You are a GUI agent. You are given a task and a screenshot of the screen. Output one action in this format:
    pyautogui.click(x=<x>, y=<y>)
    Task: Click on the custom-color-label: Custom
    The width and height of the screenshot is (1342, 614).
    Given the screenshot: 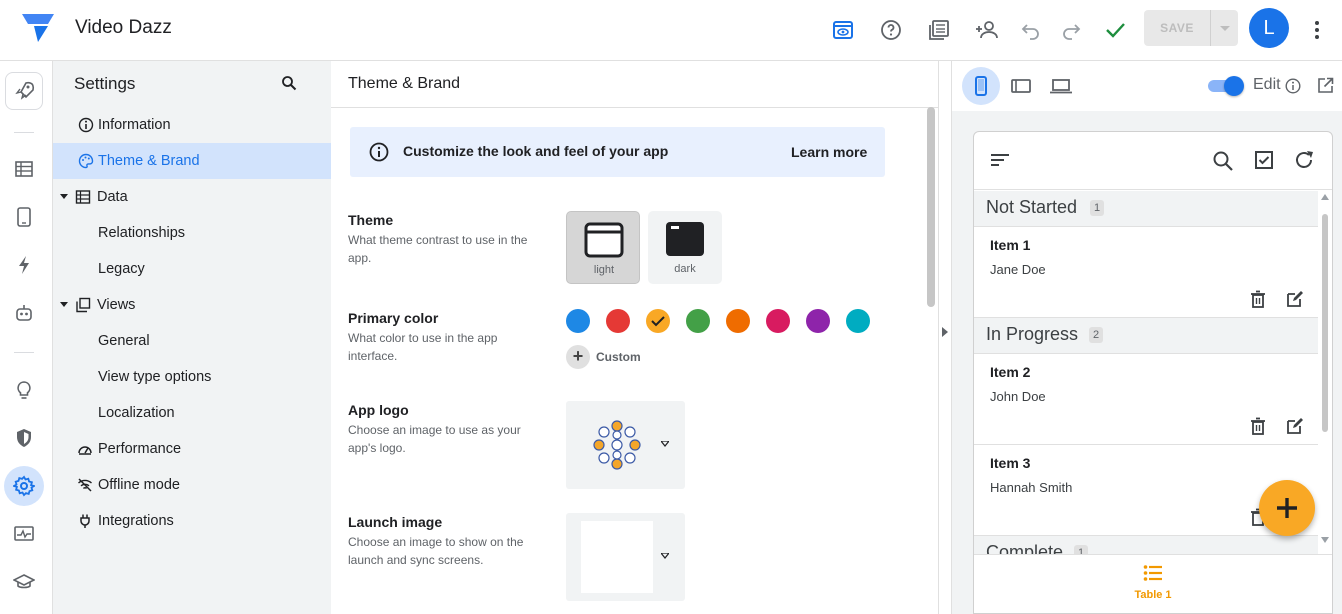 What is the action you would take?
    pyautogui.click(x=618, y=357)
    